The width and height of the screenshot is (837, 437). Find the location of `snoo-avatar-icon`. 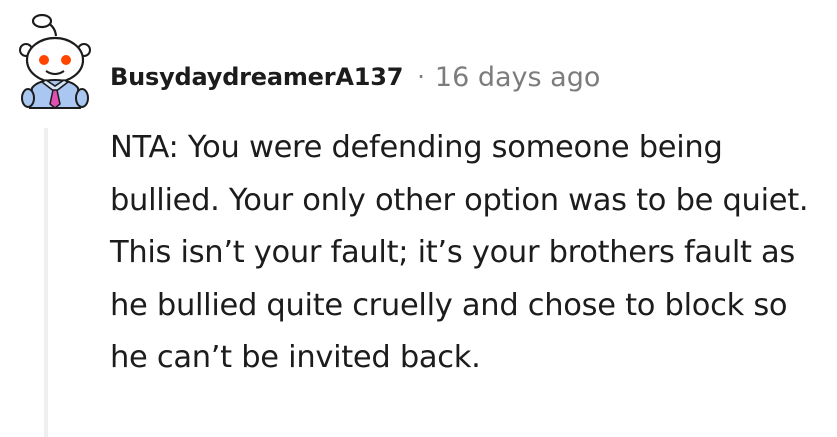

snoo-avatar-icon is located at coordinates (55, 61).